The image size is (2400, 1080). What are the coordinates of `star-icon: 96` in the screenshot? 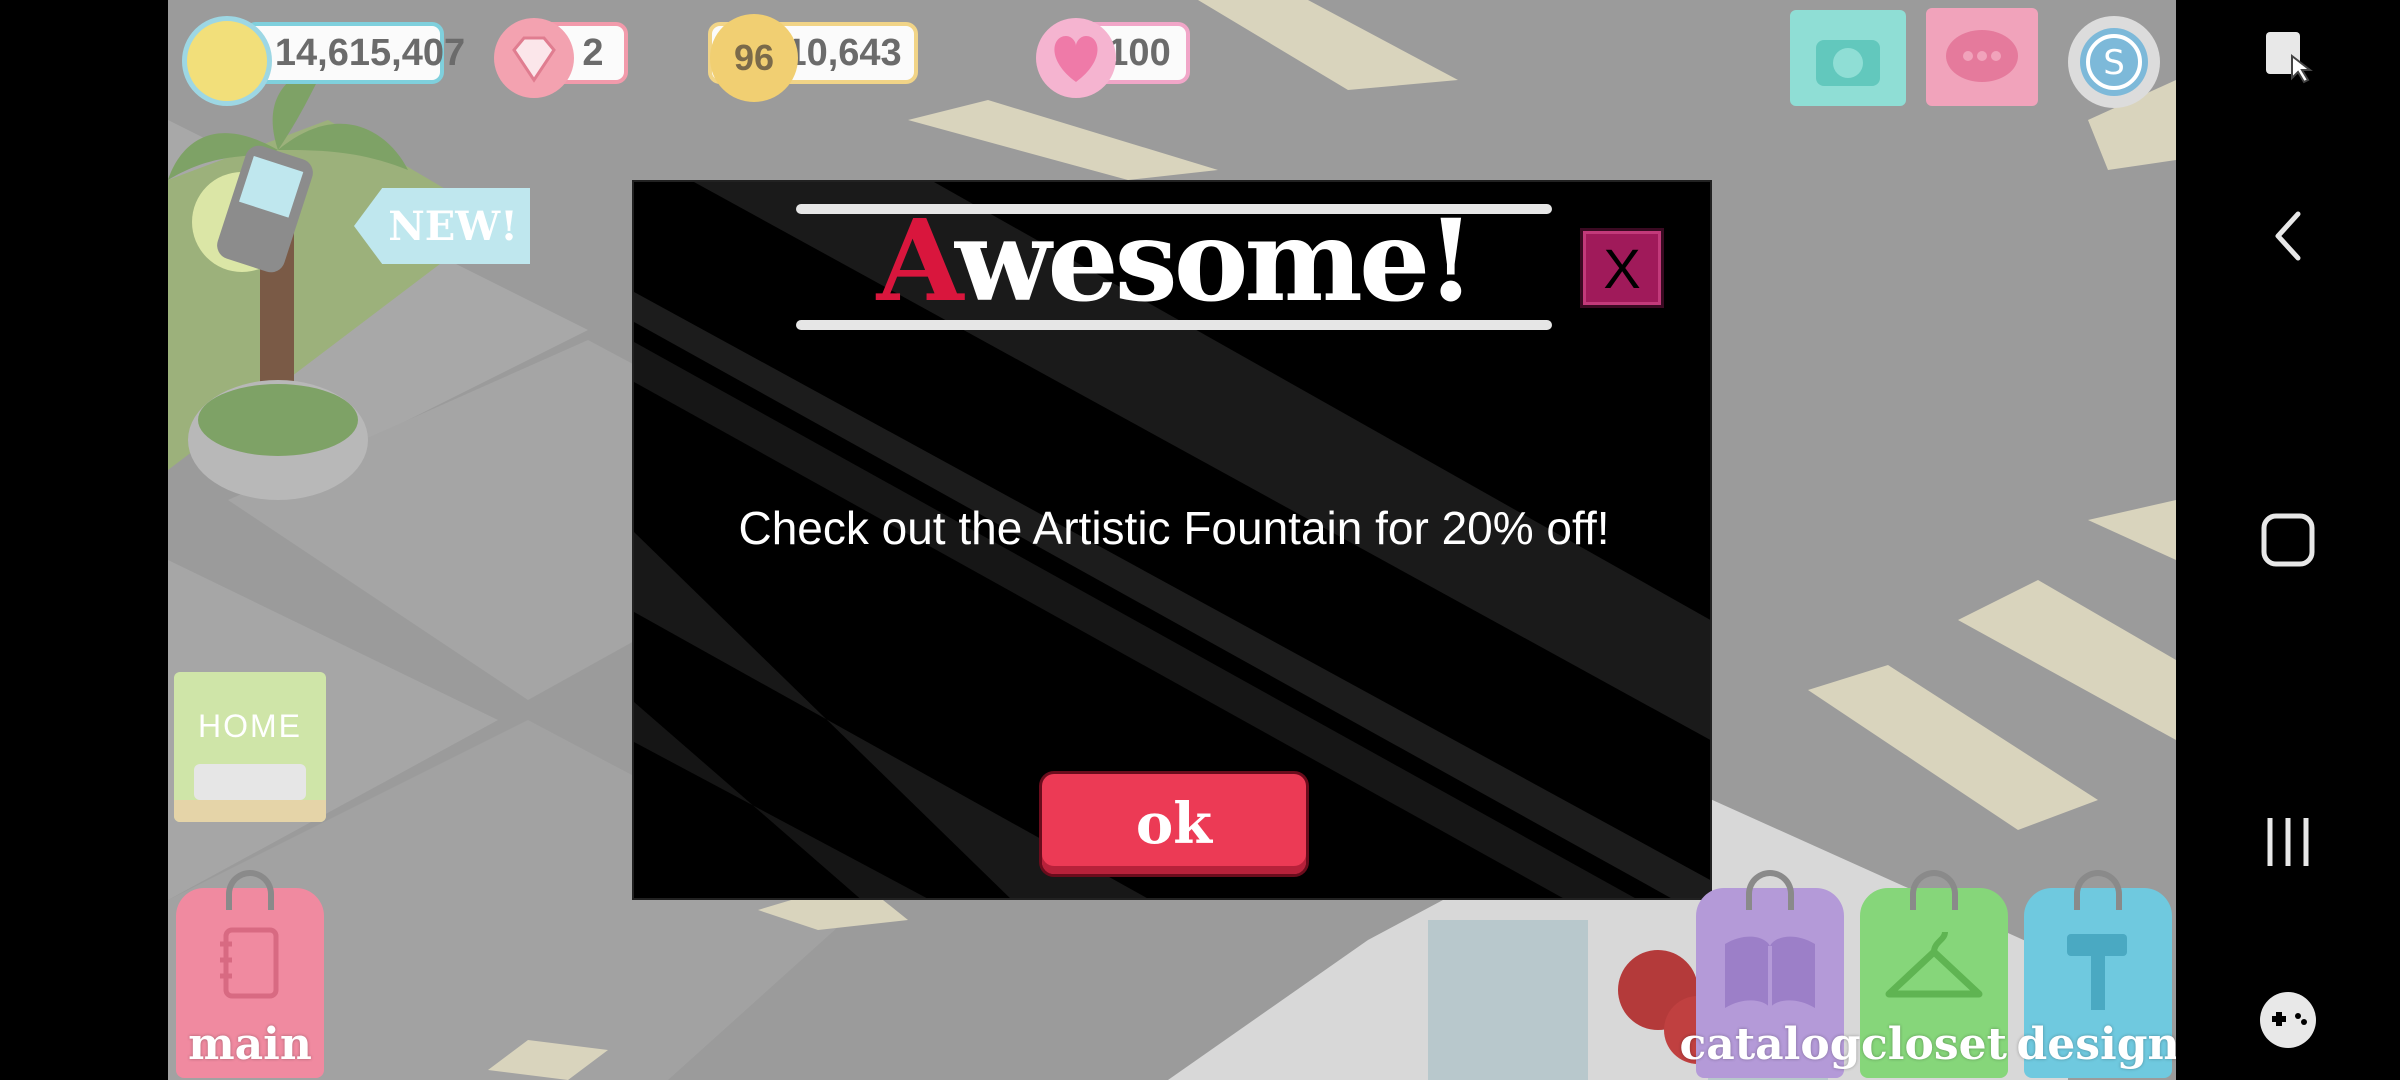 It's located at (754, 58).